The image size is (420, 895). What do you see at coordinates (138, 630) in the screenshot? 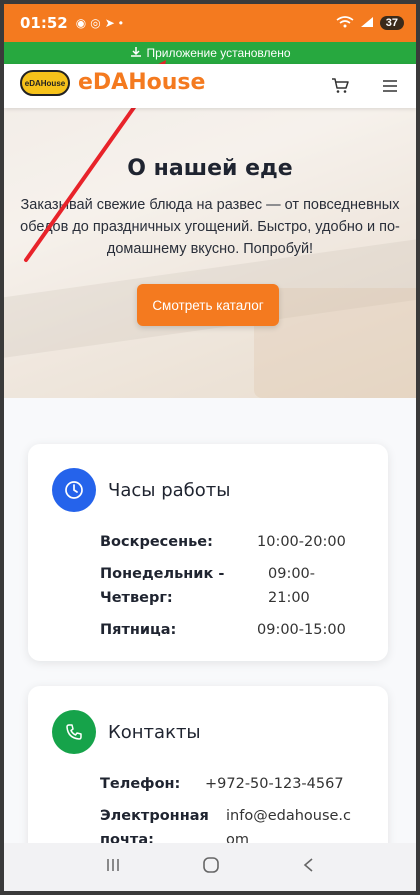
I see `hours-label: Пятница:` at bounding box center [138, 630].